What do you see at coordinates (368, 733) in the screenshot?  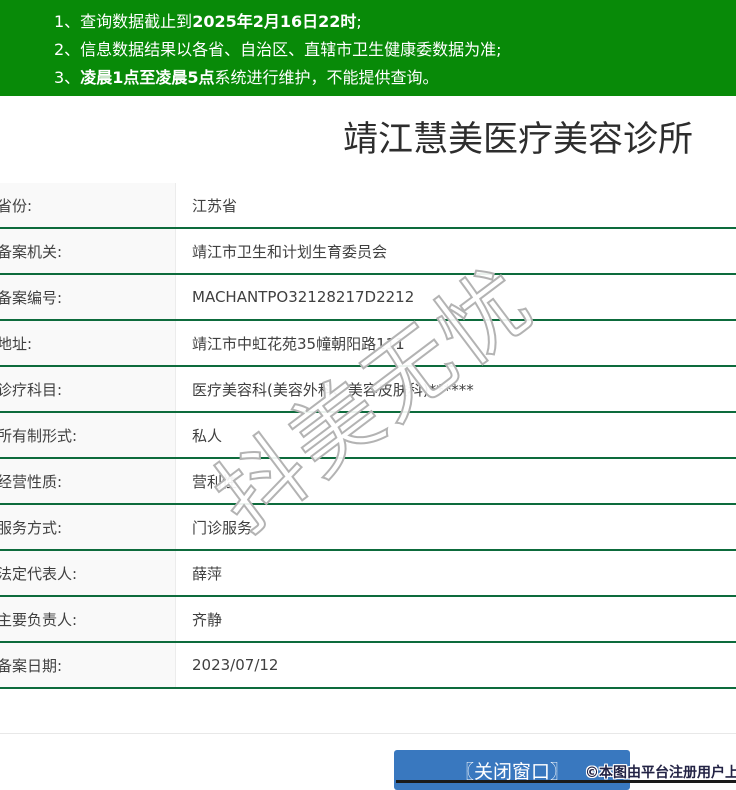 I see `footer-divider` at bounding box center [368, 733].